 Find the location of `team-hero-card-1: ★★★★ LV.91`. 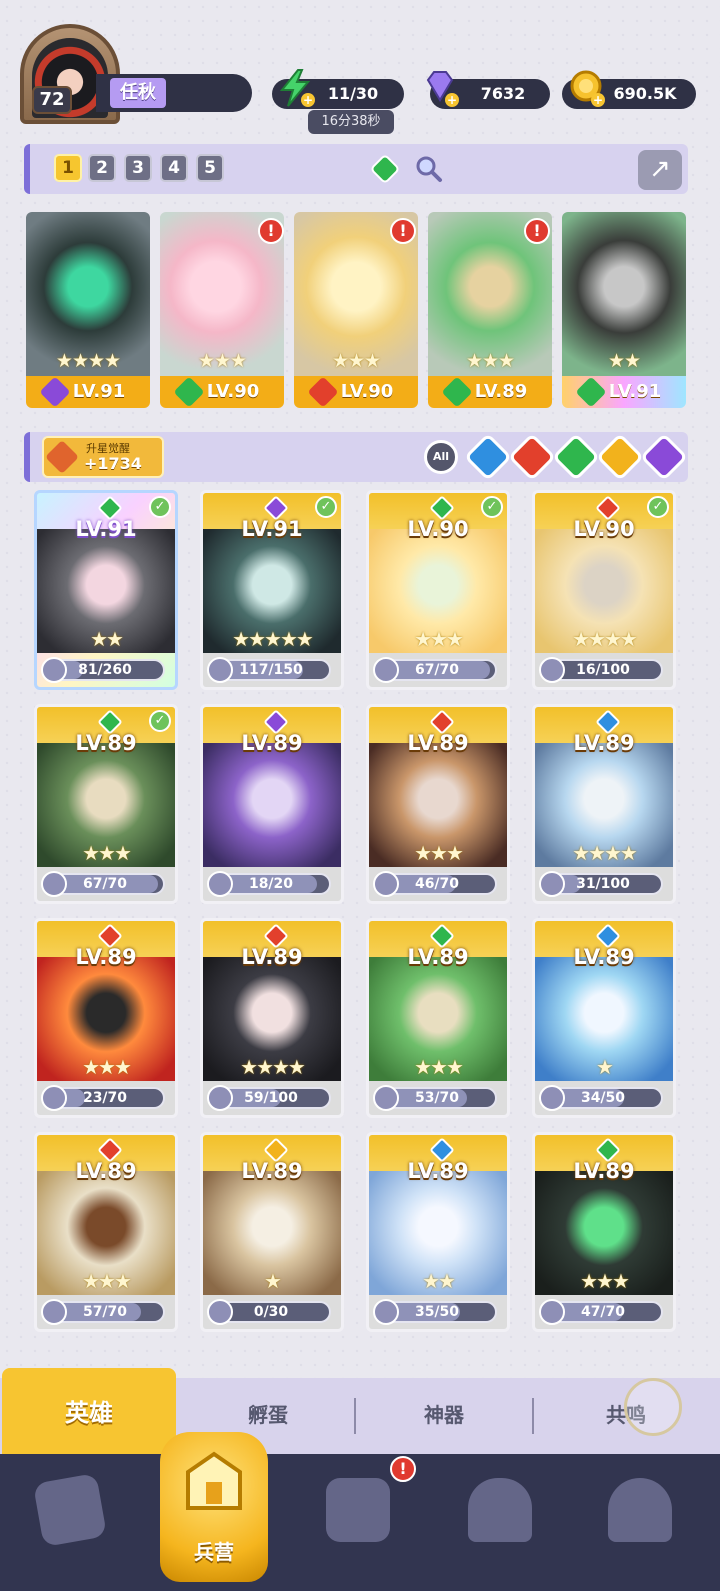

team-hero-card-1: ★★★★ LV.91 is located at coordinates (88, 310).